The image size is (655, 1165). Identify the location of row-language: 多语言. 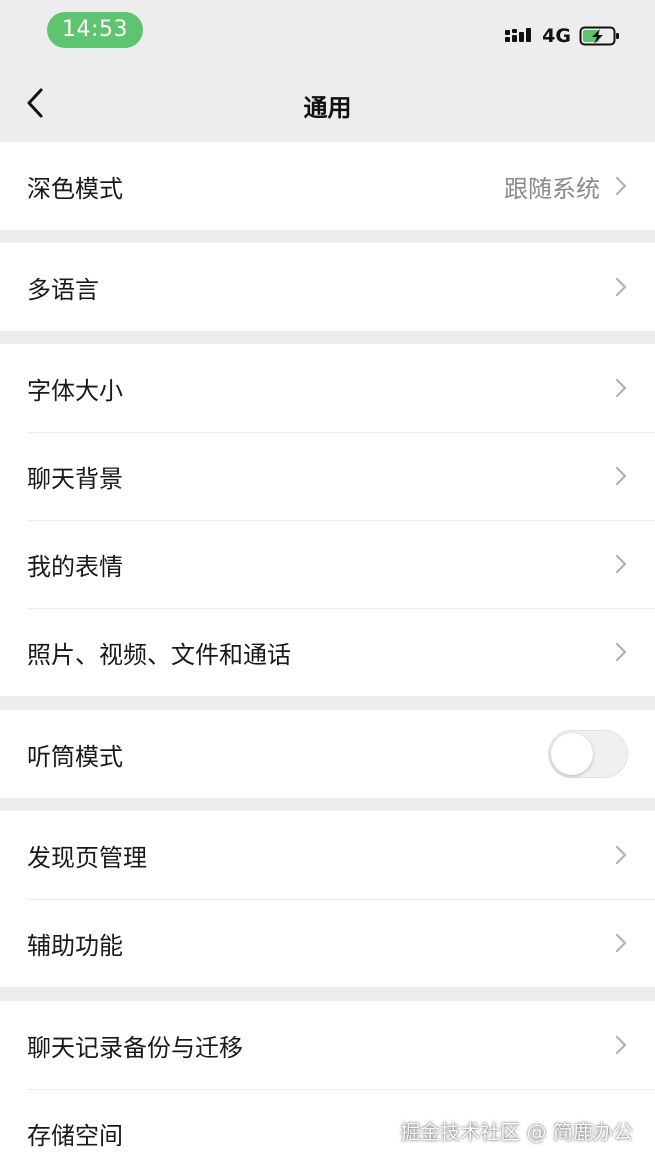
(327, 287).